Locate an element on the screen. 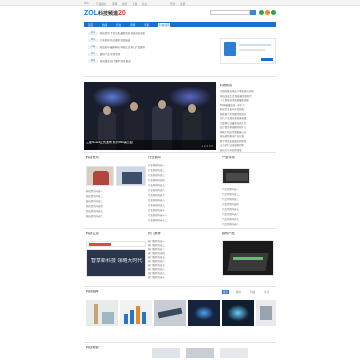 The height and width of the screenshot is (360, 360). list-item: 云计算市场规模持续扩大 is located at coordinates (248, 127).